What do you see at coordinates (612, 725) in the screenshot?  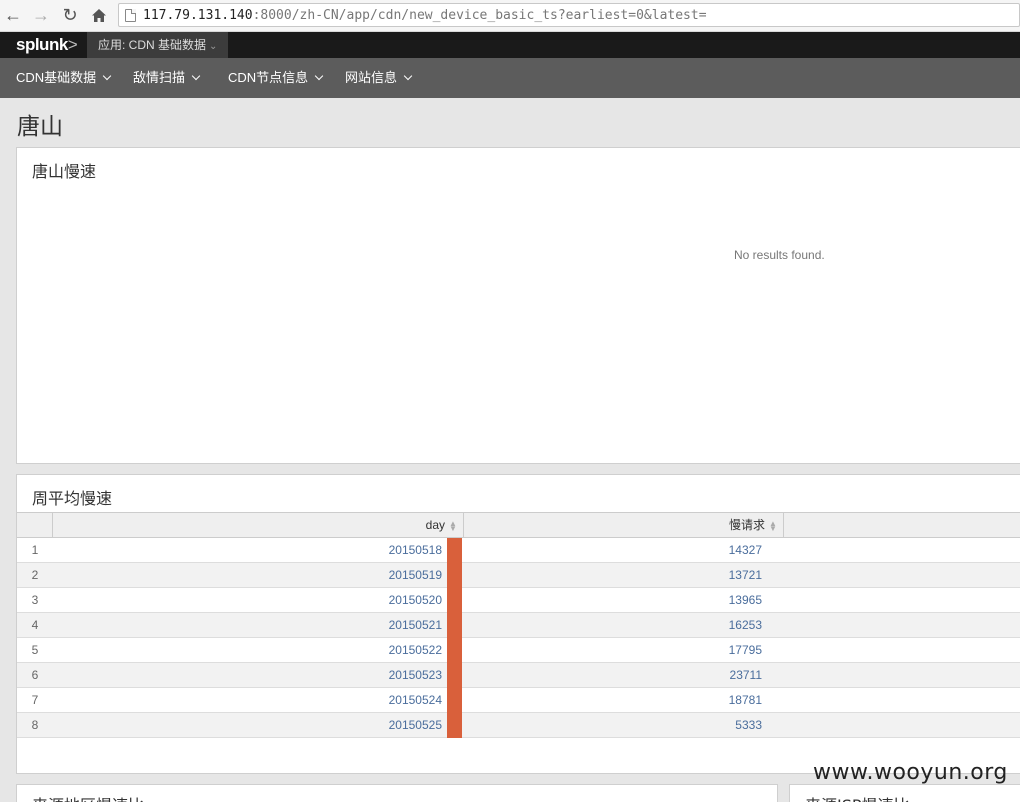 I see `slow-requests-cell: 5333` at bounding box center [612, 725].